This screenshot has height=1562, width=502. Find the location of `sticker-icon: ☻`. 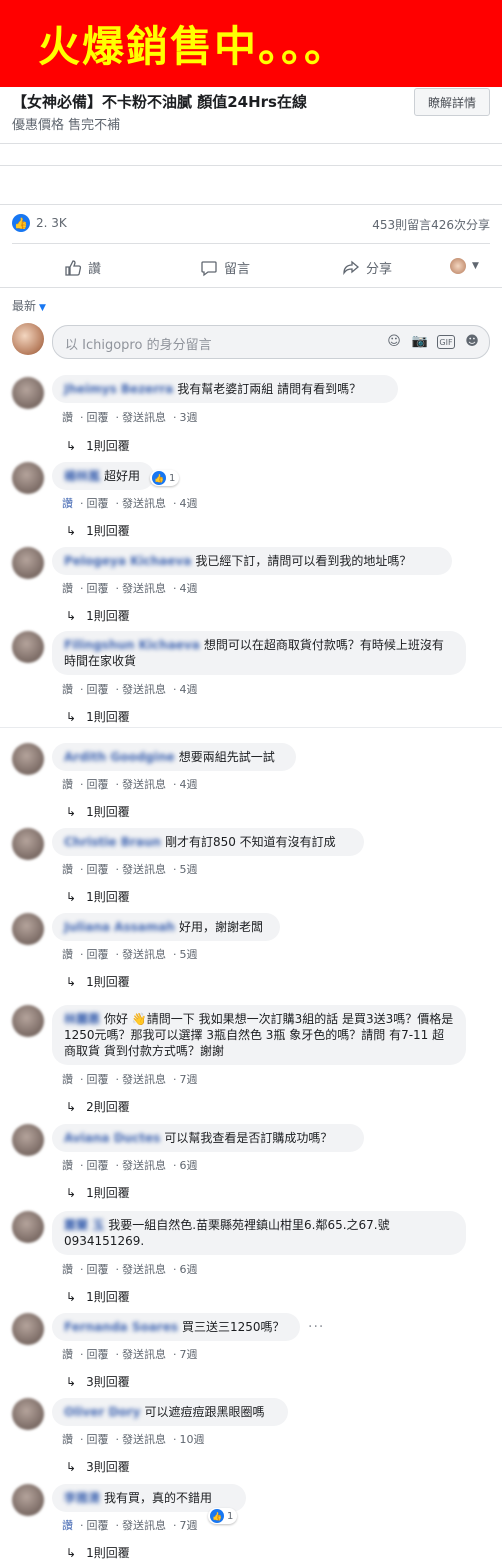

sticker-icon: ☻ is located at coordinates (472, 341).